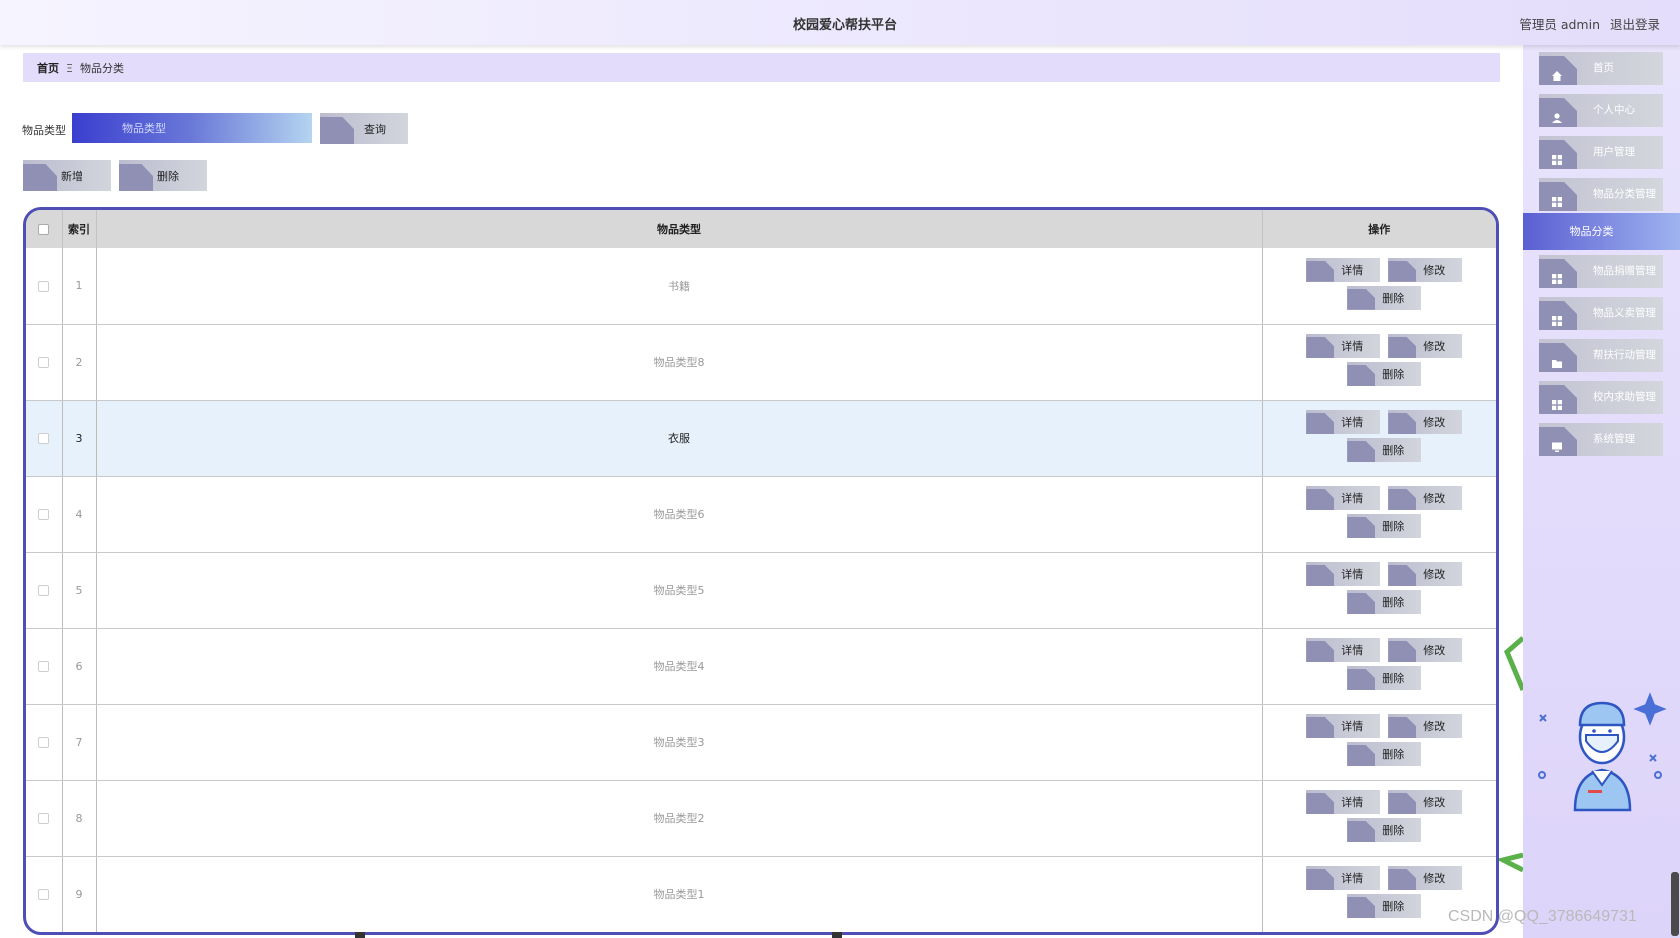 This screenshot has height=938, width=1680. Describe the element at coordinates (1557, 114) in the screenshot. I see `user-icon` at that location.